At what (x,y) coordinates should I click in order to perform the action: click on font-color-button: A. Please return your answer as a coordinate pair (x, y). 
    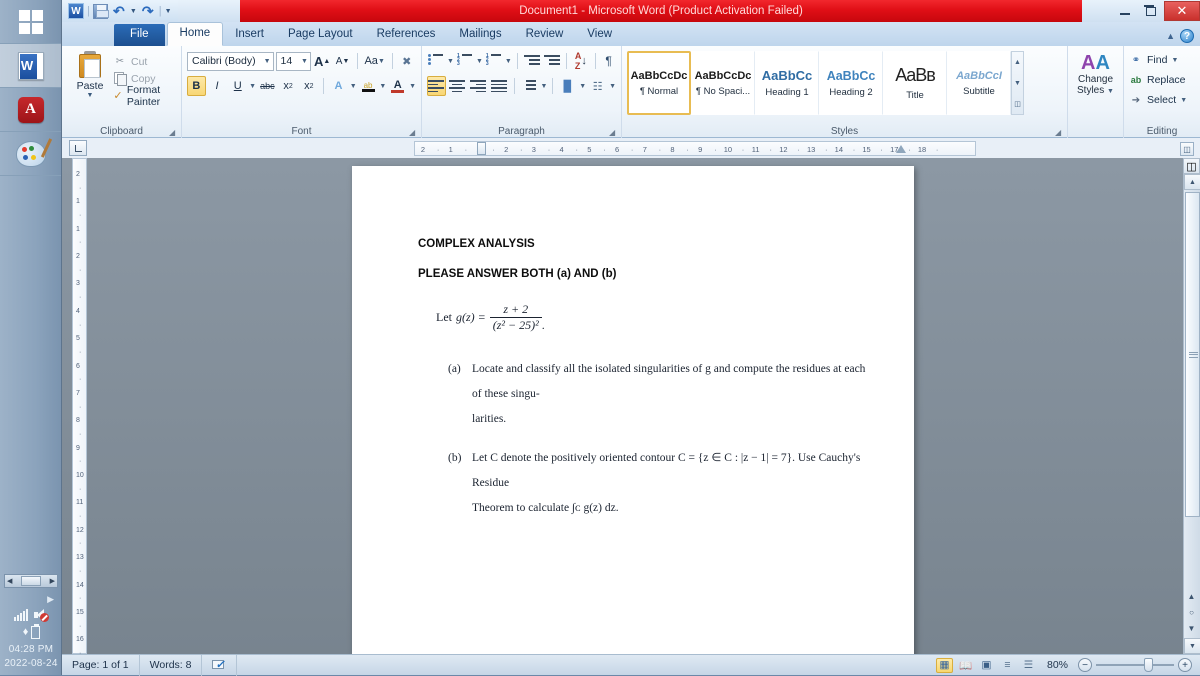
    Looking at the image, I should click on (397, 86).